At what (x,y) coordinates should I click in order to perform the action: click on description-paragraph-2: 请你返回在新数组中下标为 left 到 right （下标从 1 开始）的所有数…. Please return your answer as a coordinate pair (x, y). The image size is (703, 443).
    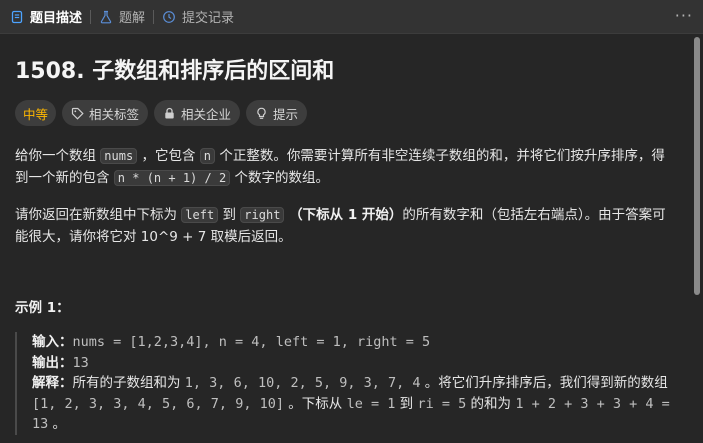
    Looking at the image, I should click on (343, 226).